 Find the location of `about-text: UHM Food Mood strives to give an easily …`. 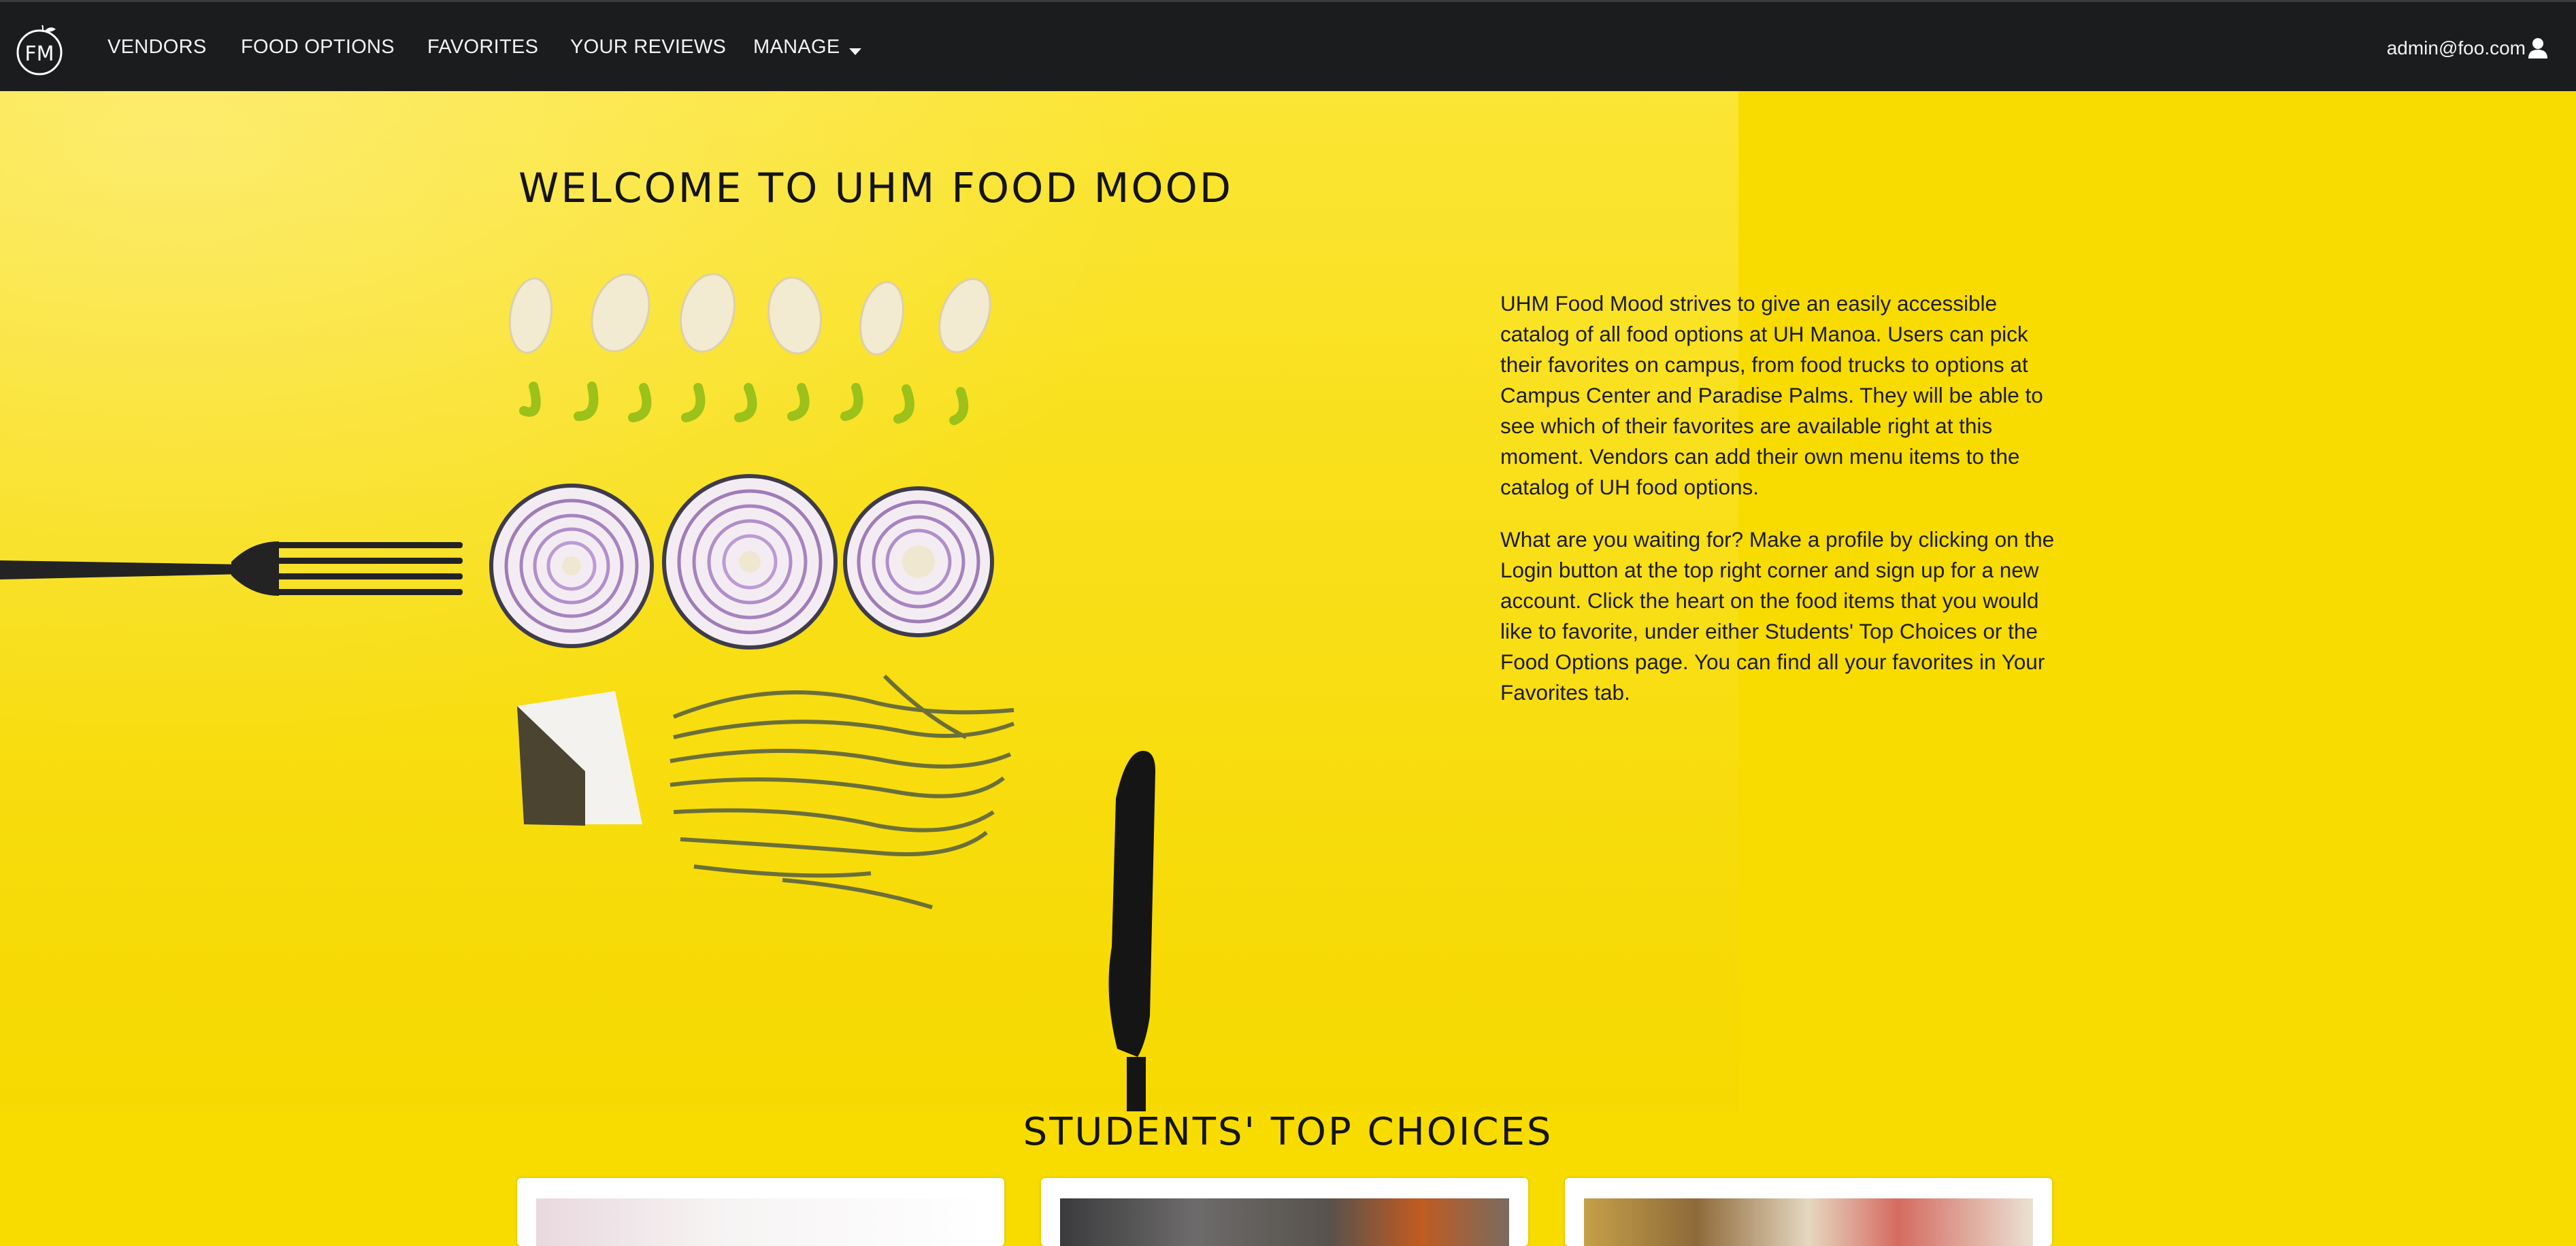

about-text: UHM Food Mood strives to give an easily … is located at coordinates (1779, 509).